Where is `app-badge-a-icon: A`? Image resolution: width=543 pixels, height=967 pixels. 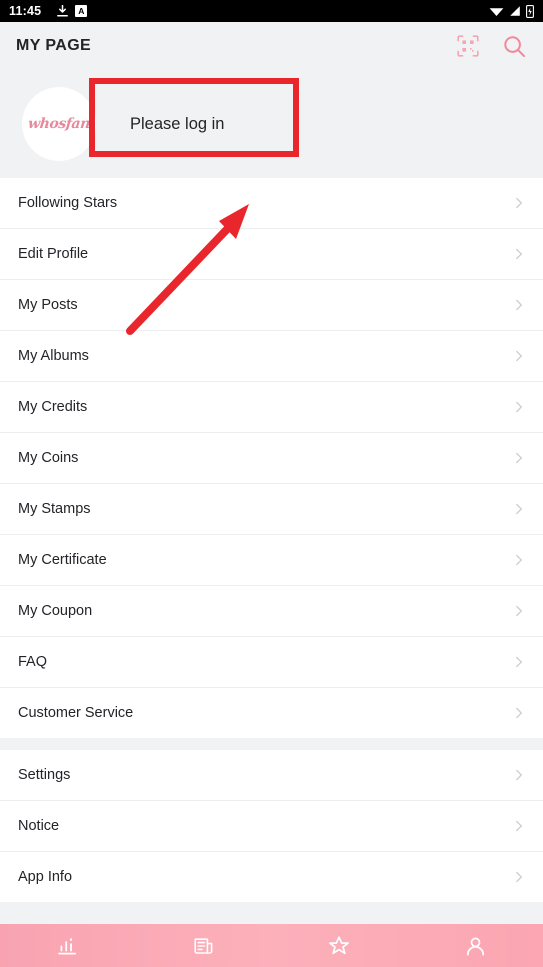 app-badge-a-icon: A is located at coordinates (81, 11).